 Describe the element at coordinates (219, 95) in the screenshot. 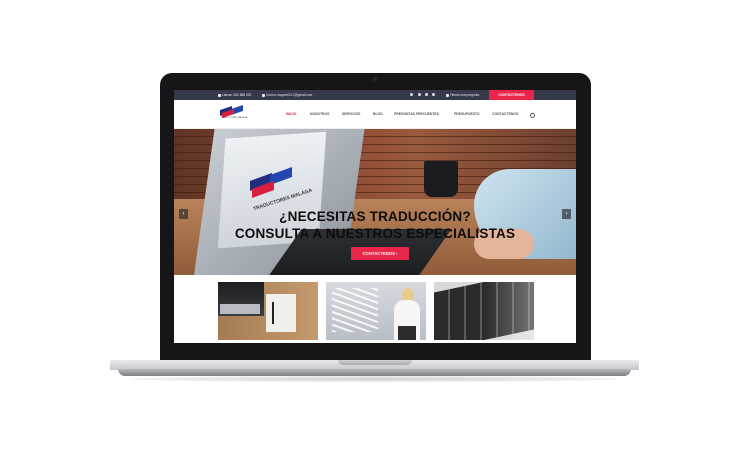

I see `phone-icon` at that location.